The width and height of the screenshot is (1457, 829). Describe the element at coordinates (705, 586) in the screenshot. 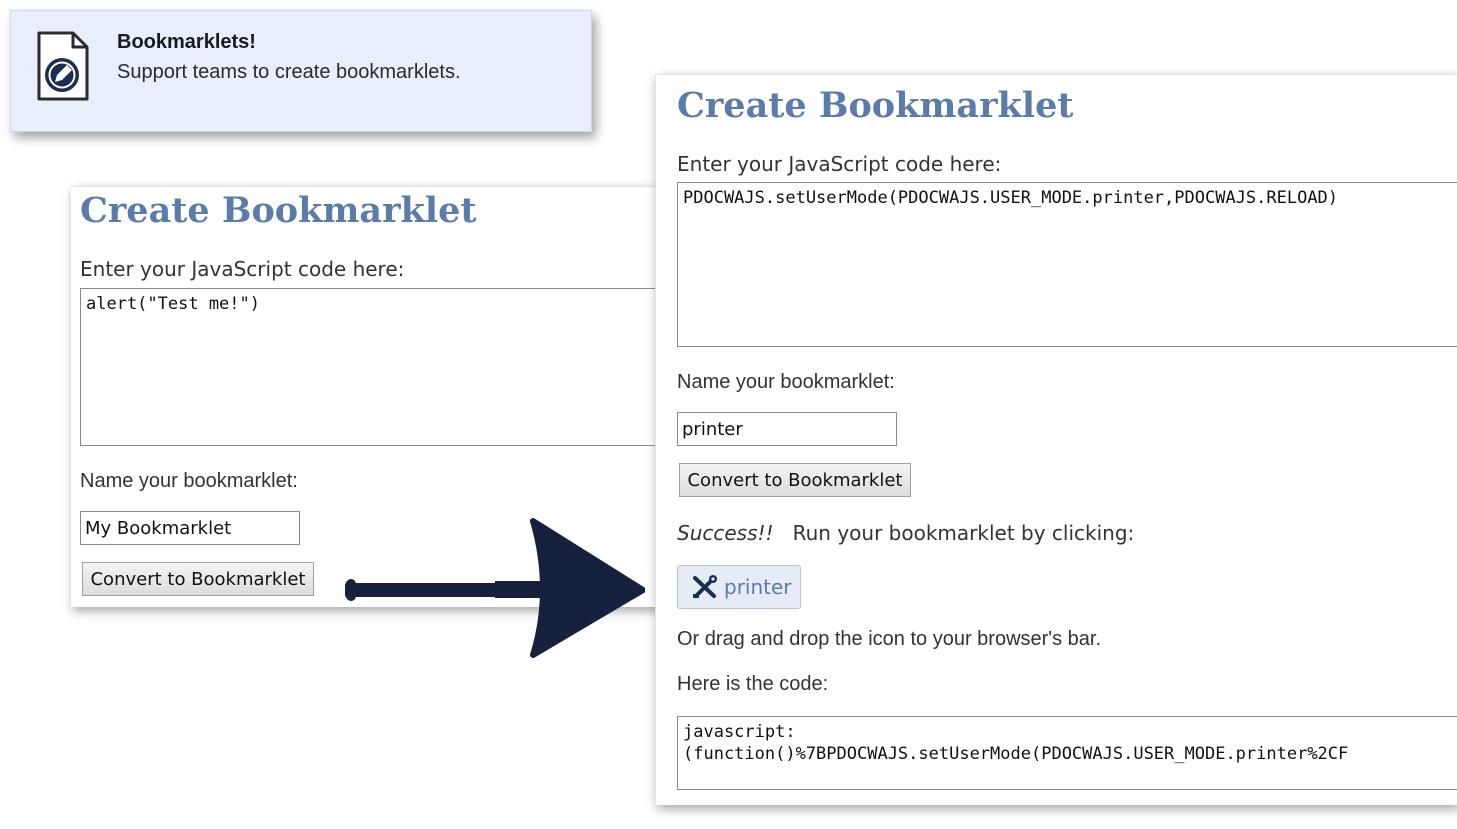

I see `tools-icon` at that location.